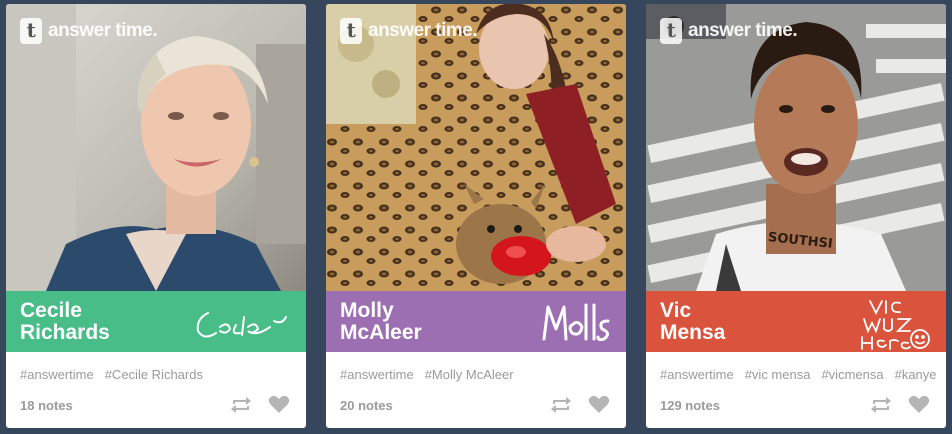 The width and height of the screenshot is (952, 434). Describe the element at coordinates (745, 322) in the screenshot. I see `person-name: Vic Mensa` at that location.